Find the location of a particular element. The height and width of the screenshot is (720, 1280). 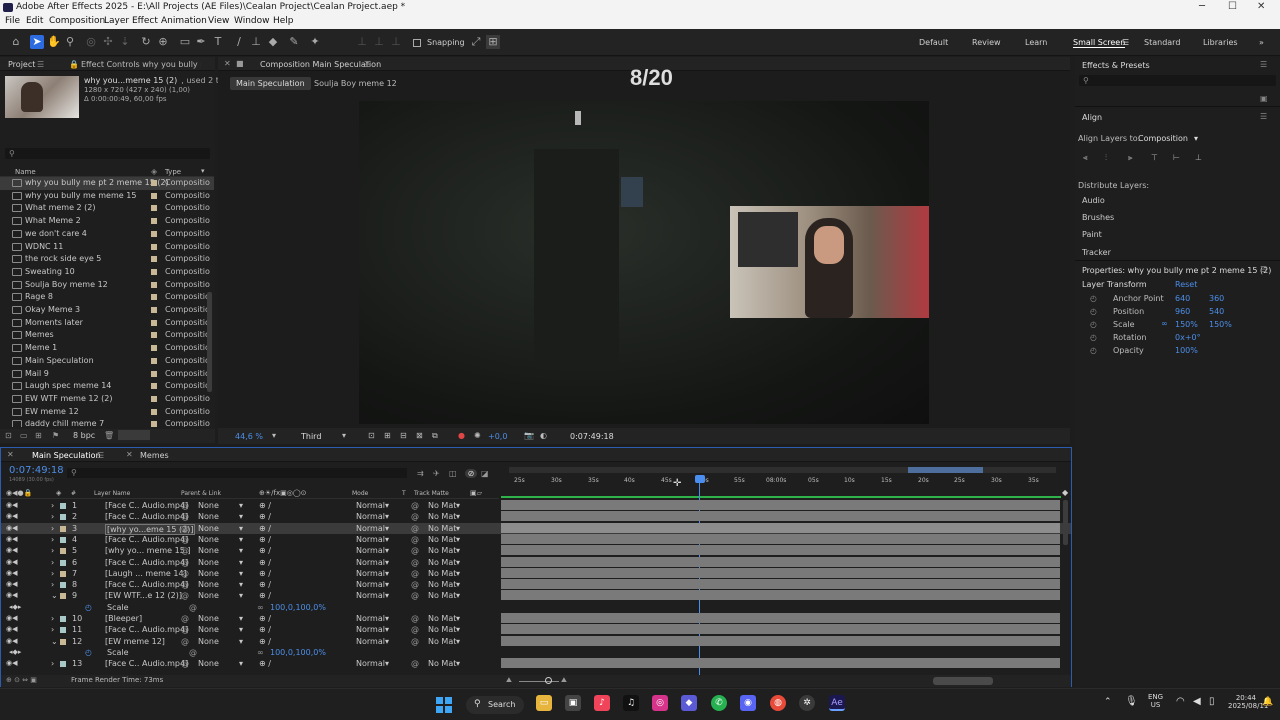

menu-animation: Animation is located at coordinates (184, 21).